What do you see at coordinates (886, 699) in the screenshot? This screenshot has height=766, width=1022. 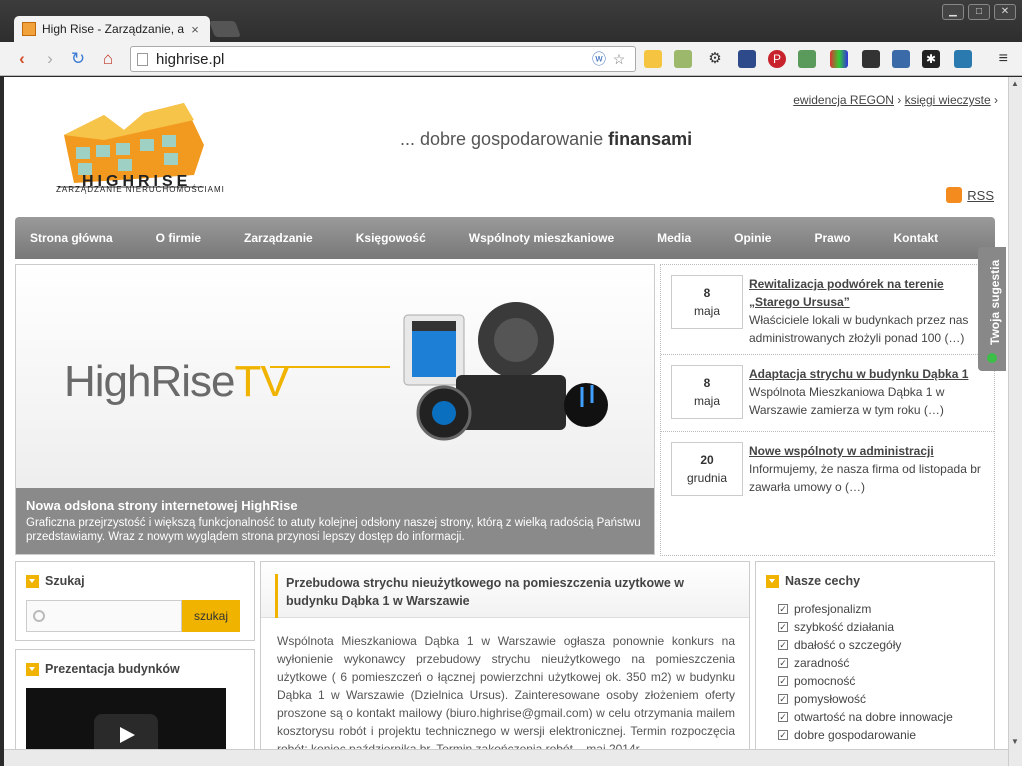 I see `feature-item: ✓ pomysłowość` at bounding box center [886, 699].